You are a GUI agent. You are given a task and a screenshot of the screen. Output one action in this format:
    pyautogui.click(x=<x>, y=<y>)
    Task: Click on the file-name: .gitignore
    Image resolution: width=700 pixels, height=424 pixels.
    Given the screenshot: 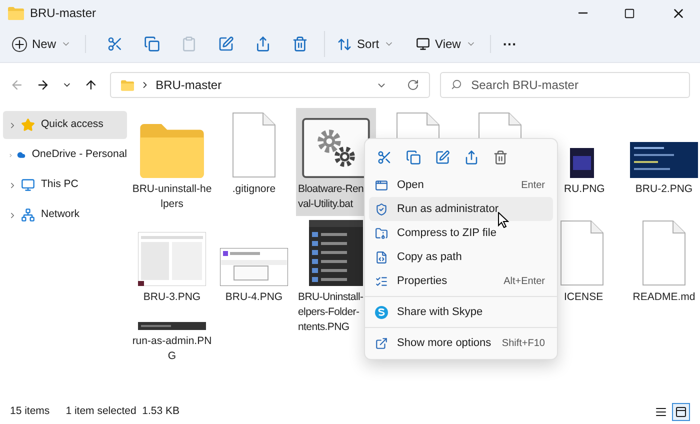 What is the action you would take?
    pyautogui.click(x=254, y=189)
    